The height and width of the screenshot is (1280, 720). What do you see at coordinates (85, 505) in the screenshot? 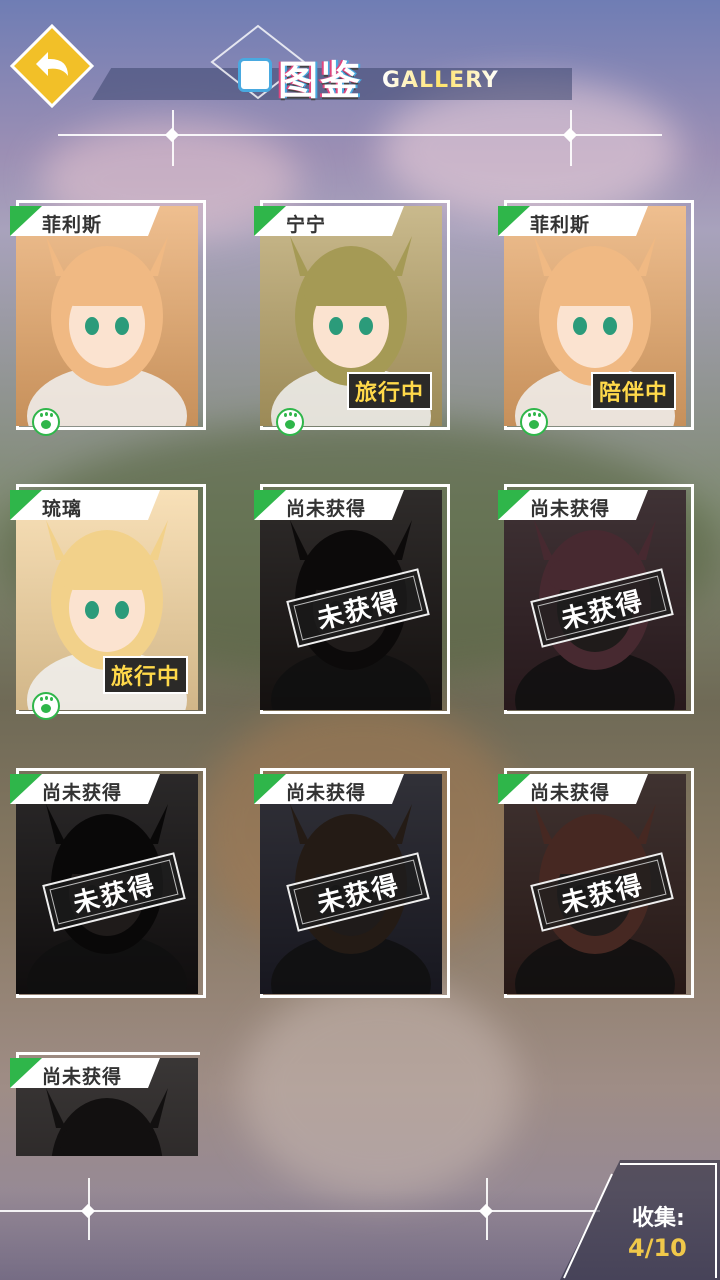
I see `character-nameplate: 琉璃` at bounding box center [85, 505].